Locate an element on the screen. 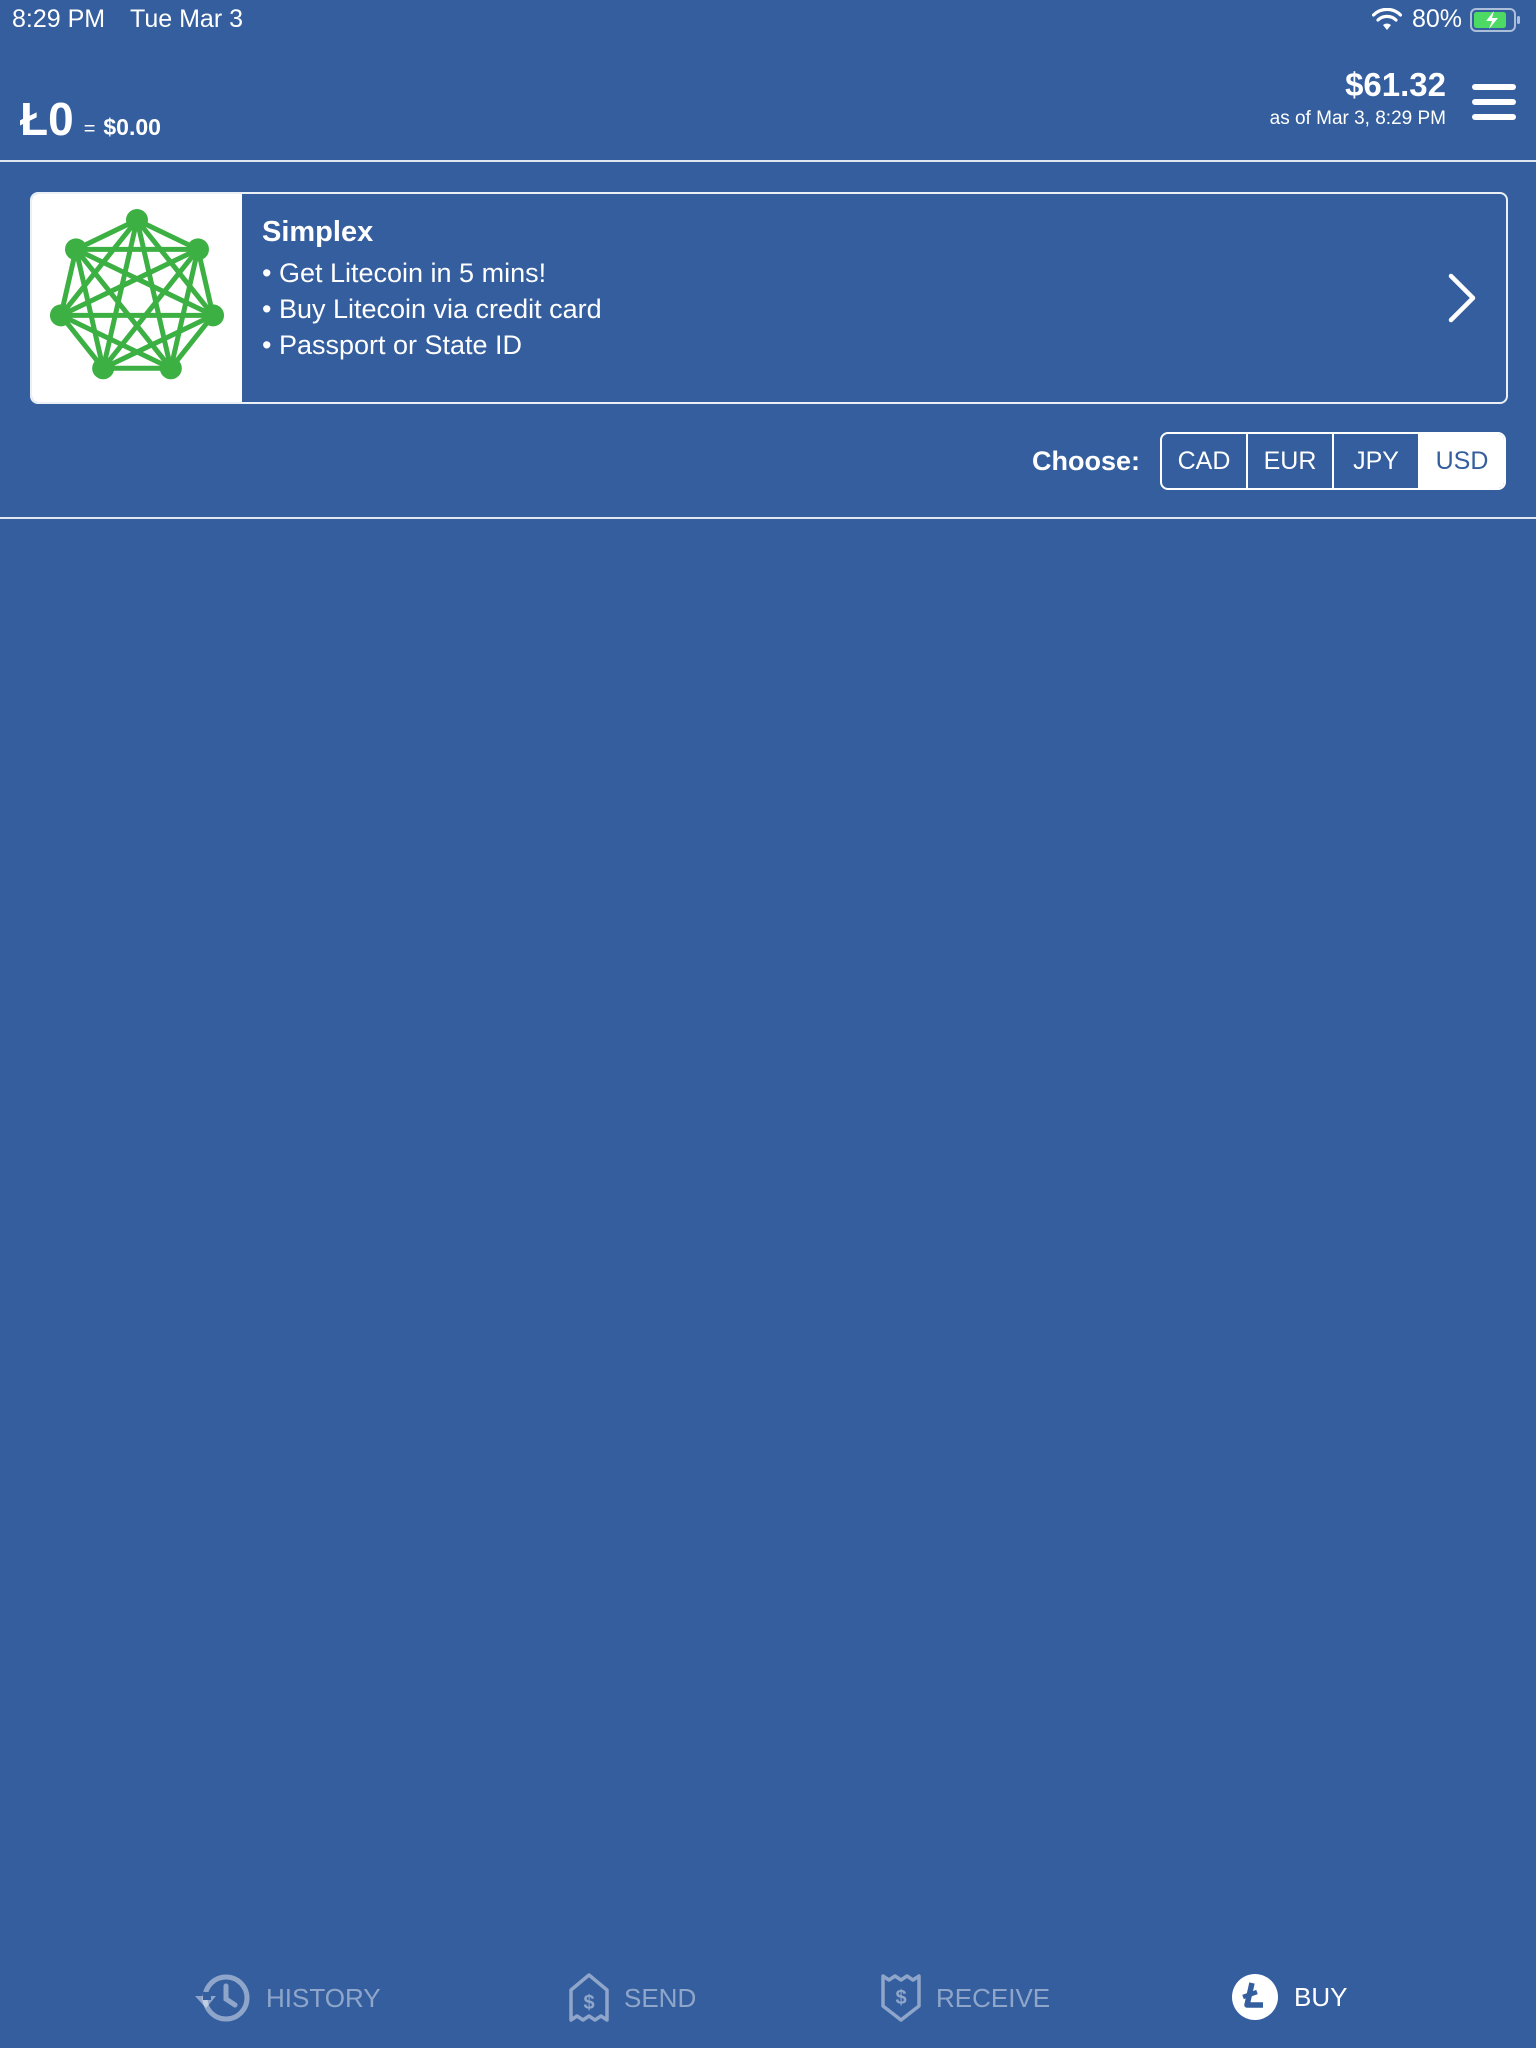 Image resolution: width=1536 pixels, height=2048 pixels. tab-receive: $ RECEIVE is located at coordinates (965, 1998).